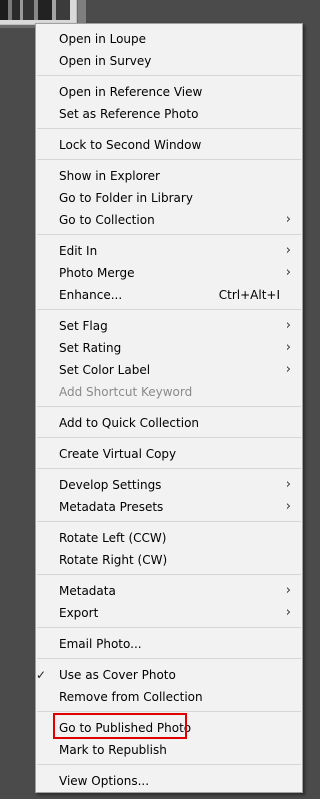 The width and height of the screenshot is (320, 799). I want to click on menu-item-add-to-quick-collection: Add to Quick Collection, so click(170, 423).